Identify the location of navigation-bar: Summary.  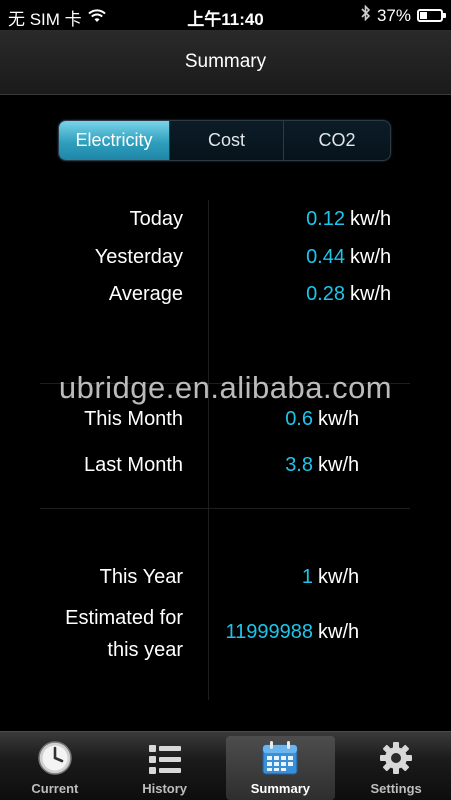
(225, 62).